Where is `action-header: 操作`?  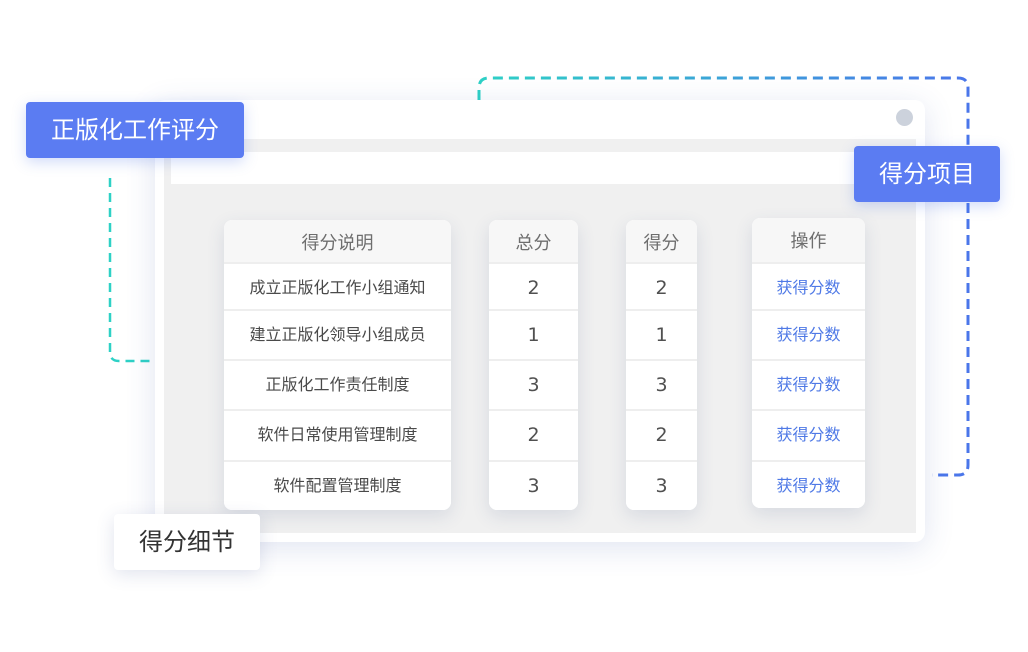 action-header: 操作 is located at coordinates (808, 240).